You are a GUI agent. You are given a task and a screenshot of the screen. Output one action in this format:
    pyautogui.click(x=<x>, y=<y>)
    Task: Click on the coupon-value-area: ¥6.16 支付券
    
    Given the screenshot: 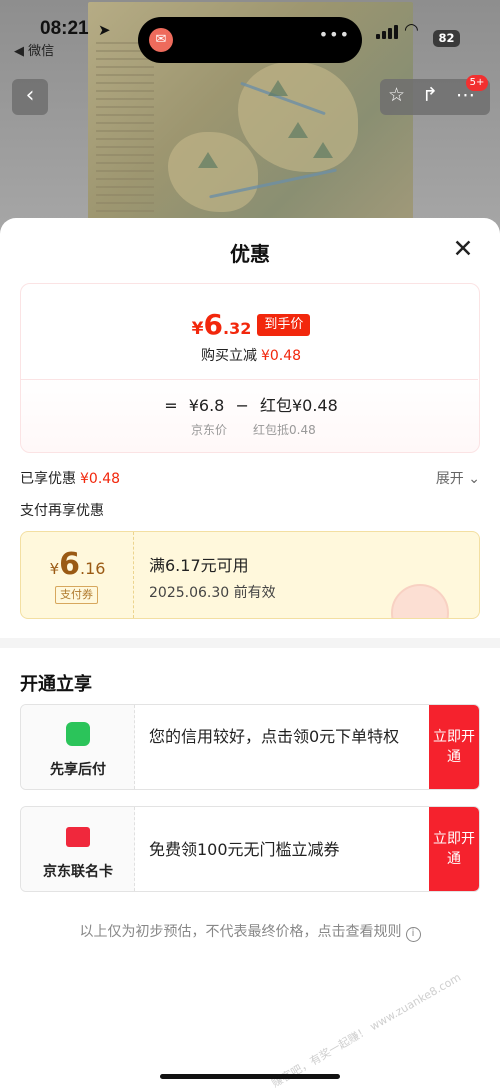 What is the action you would take?
    pyautogui.click(x=77, y=575)
    